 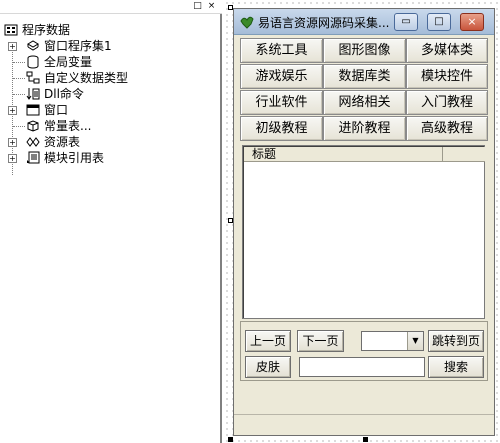 What do you see at coordinates (456, 341) in the screenshot?
I see `jump-to-page-button: 跳转到页` at bounding box center [456, 341].